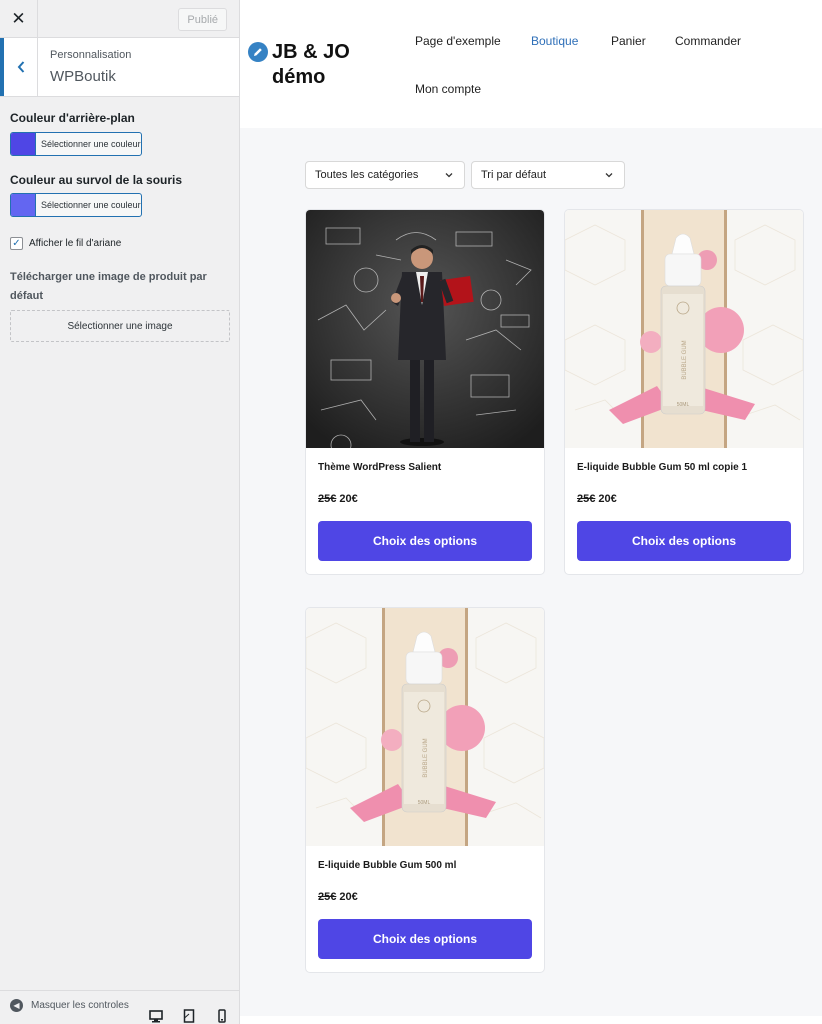 This screenshot has width=822, height=1024. What do you see at coordinates (311, 52) in the screenshot?
I see `site-logo-line1: JB & JO` at bounding box center [311, 52].